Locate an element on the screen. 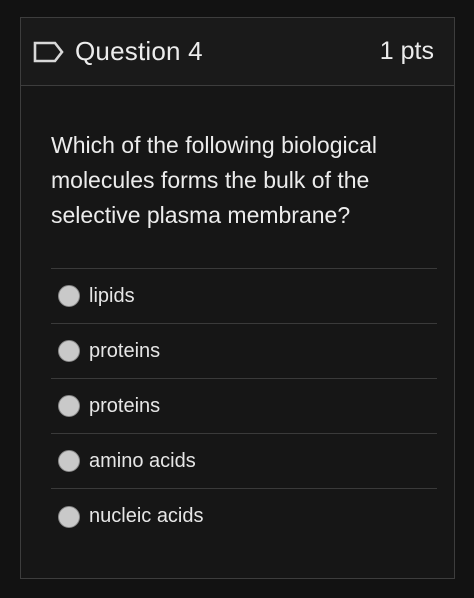 This screenshot has width=474, height=598. answer-option-amino-acids: amino acids is located at coordinates (244, 461).